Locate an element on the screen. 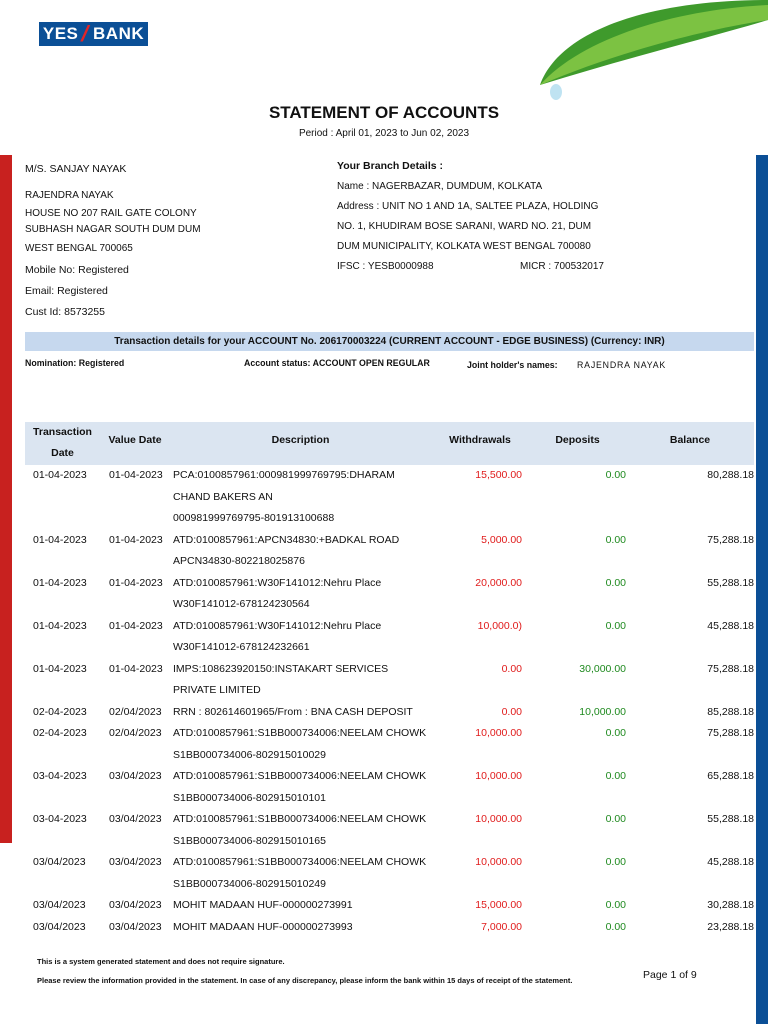 This screenshot has height=1024, width=768. address-line: WEST BENGAL 700065 is located at coordinates (79, 248).